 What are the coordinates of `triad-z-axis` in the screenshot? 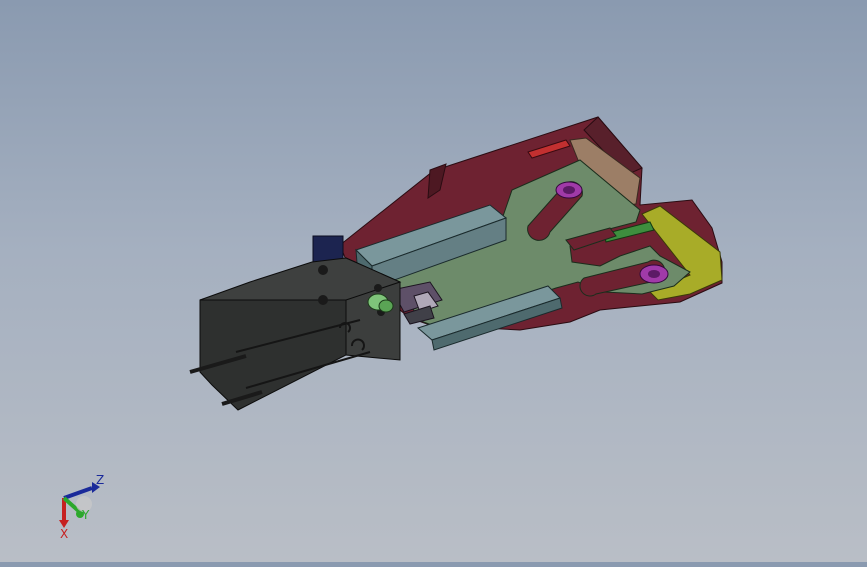 It's located at (81, 491).